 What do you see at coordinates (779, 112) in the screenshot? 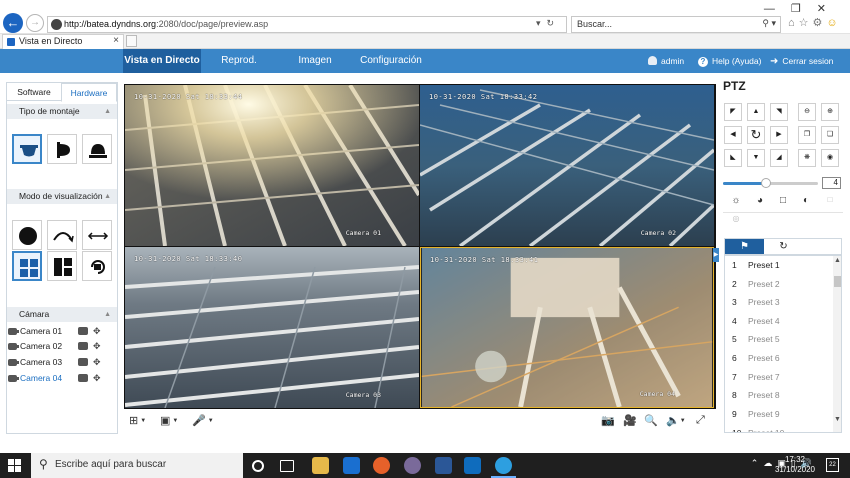
I see `ptz-up-right-button: ◥` at bounding box center [779, 112].